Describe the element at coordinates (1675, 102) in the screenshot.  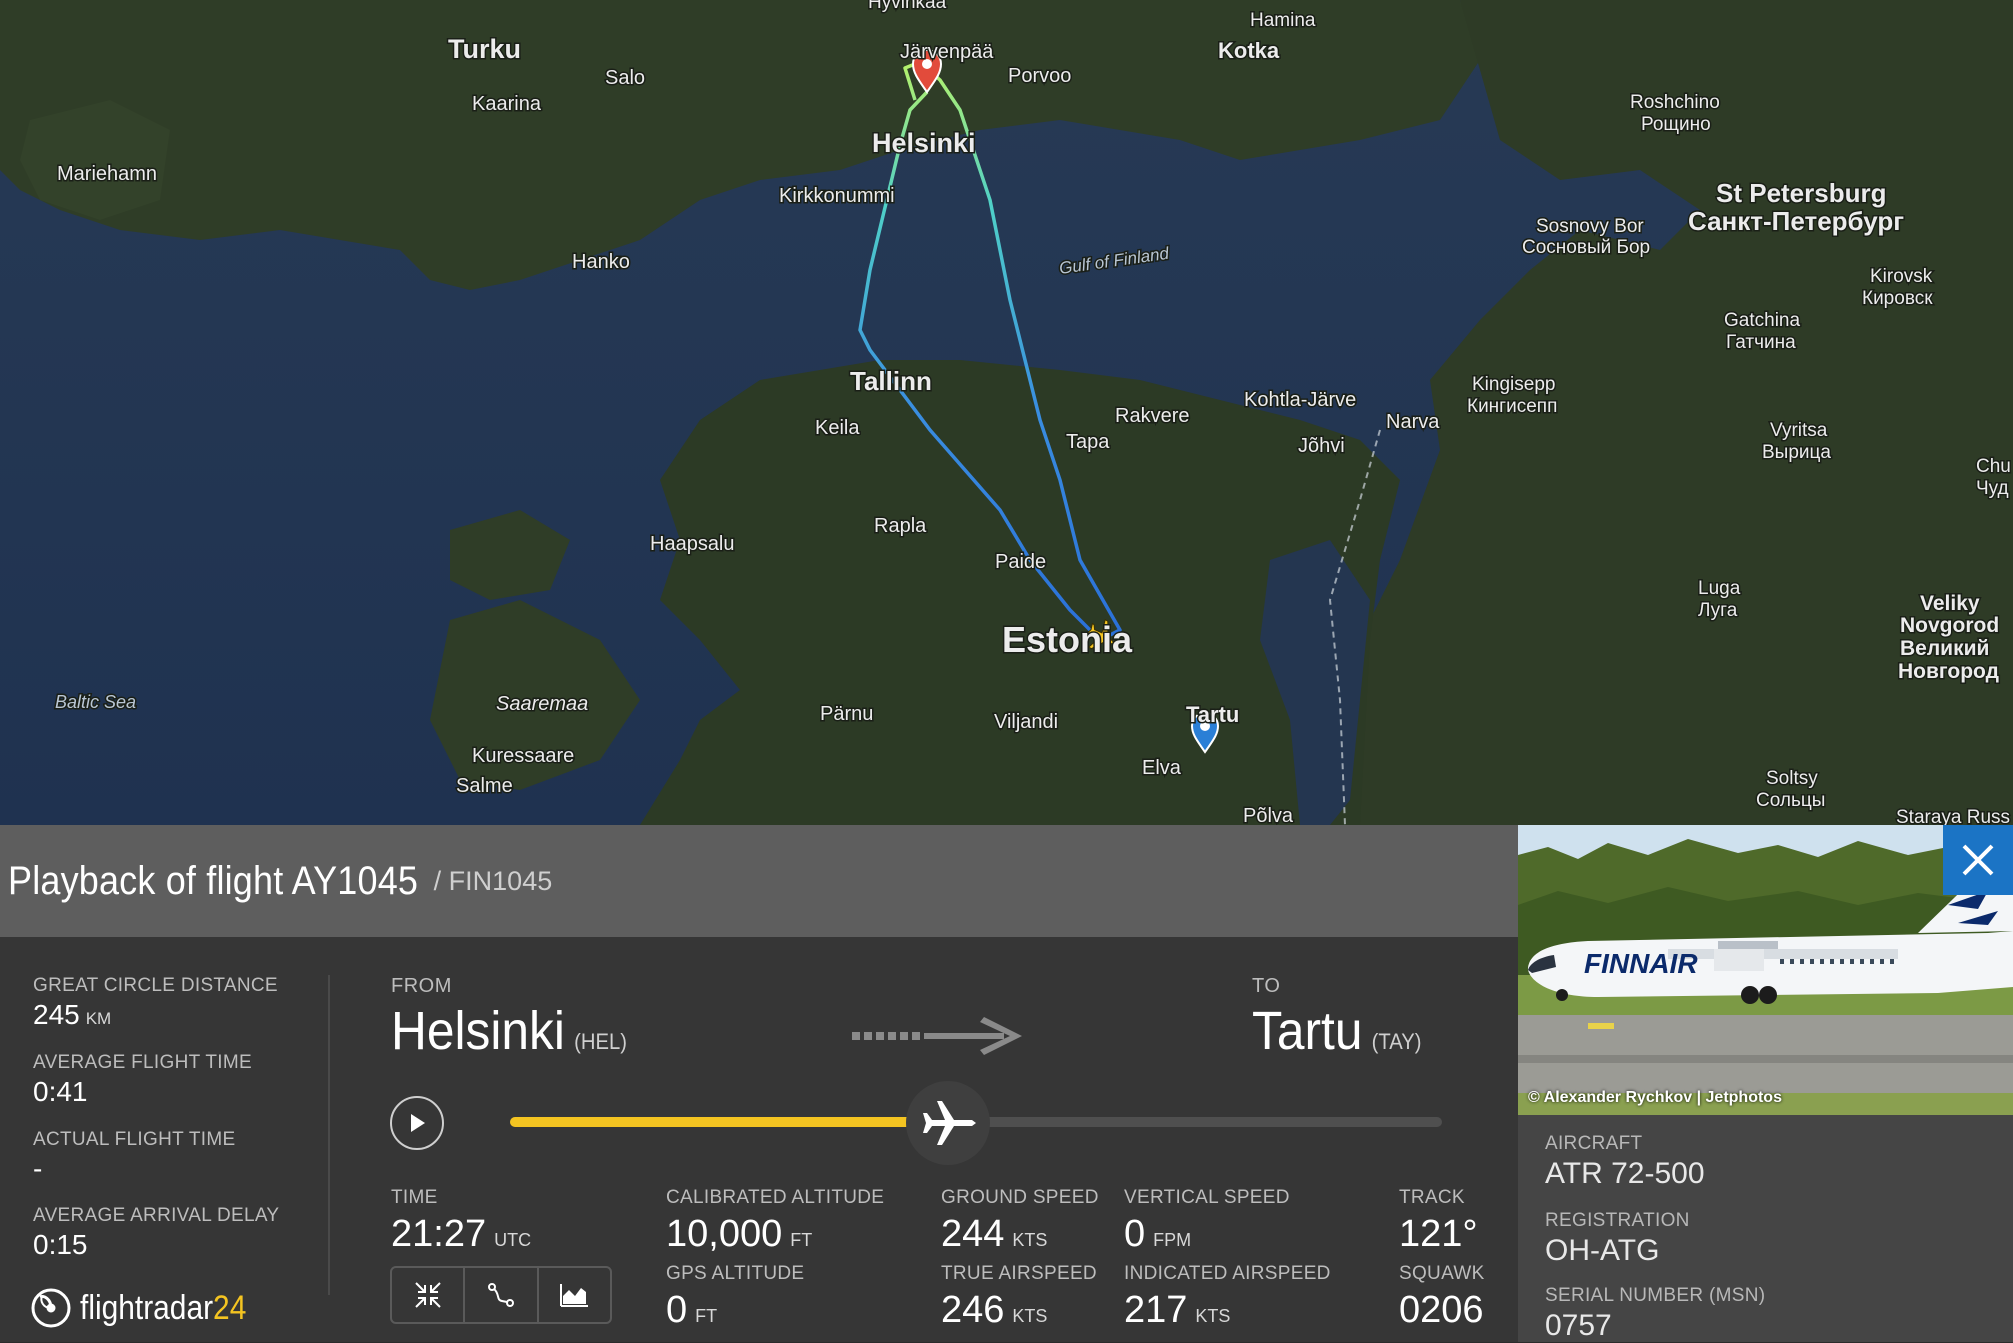
I see `map-label-roshchino: Roshchino` at that location.